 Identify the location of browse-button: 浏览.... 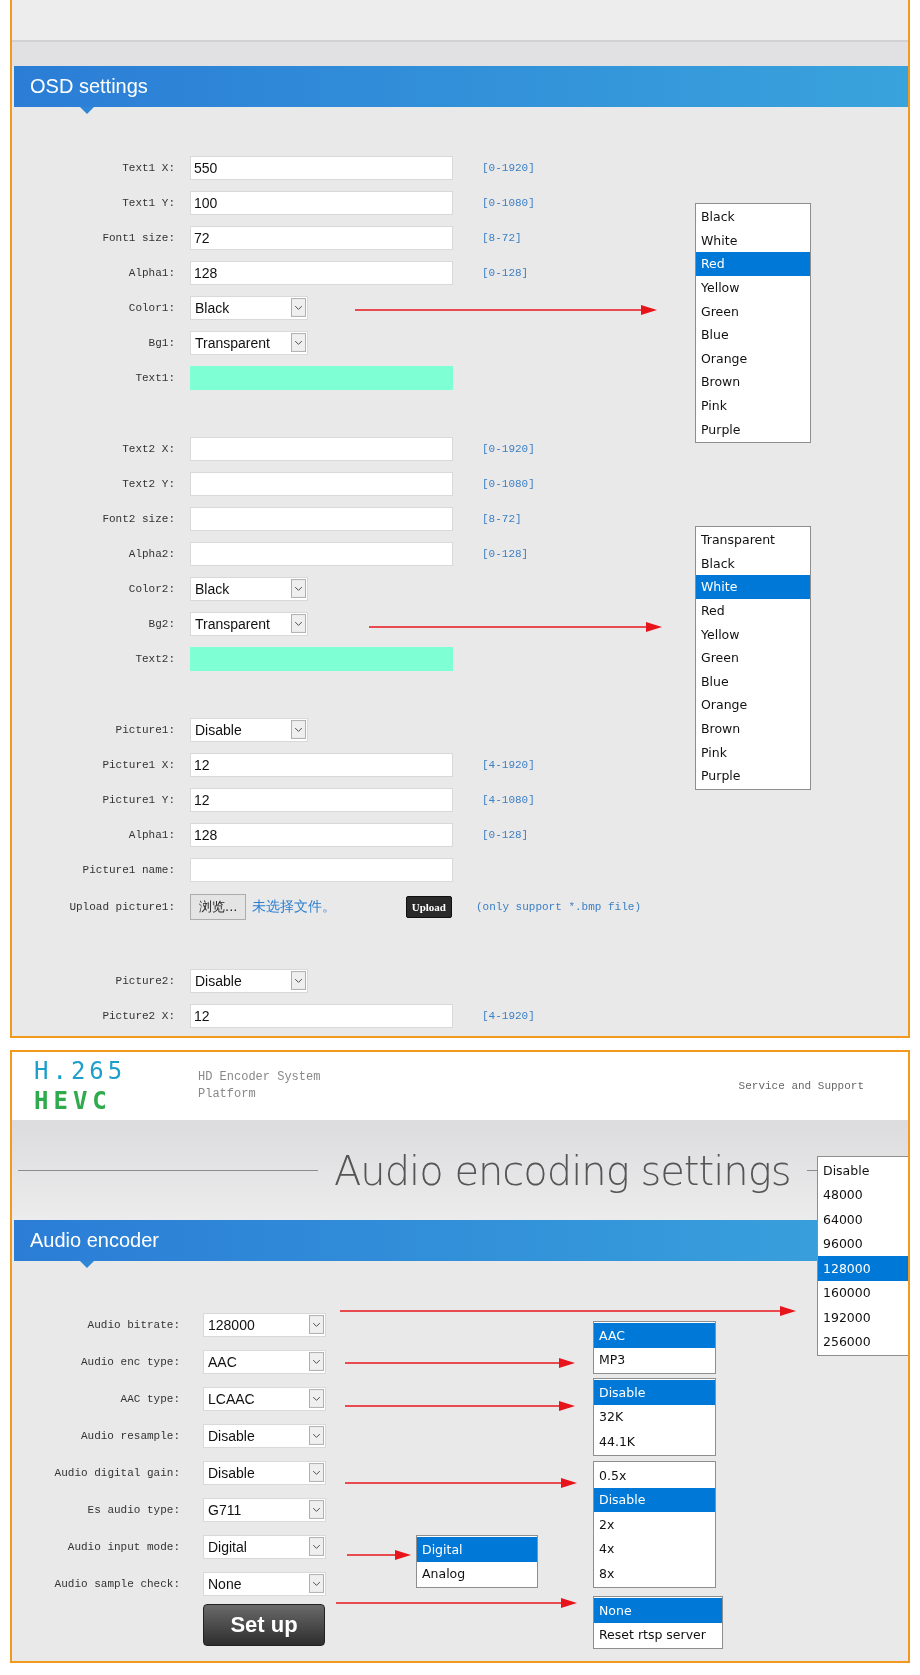
(218, 907).